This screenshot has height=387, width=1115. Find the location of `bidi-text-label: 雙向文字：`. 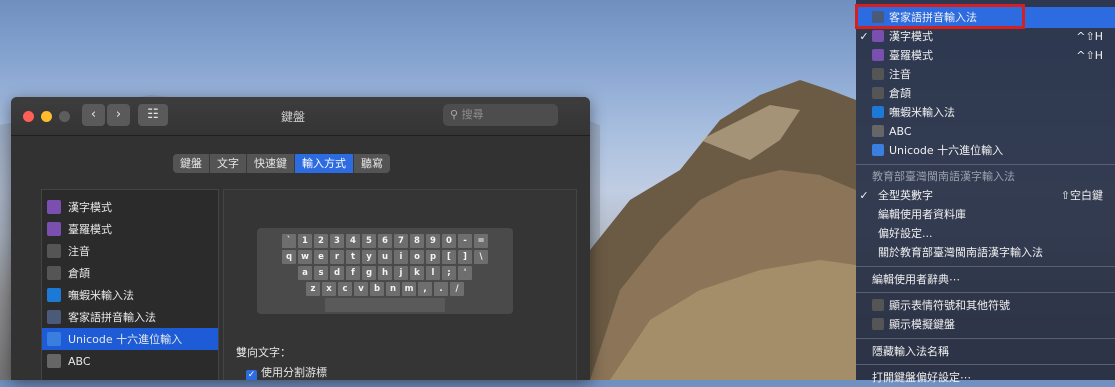

bidi-text-label: 雙向文字： is located at coordinates (263, 352).